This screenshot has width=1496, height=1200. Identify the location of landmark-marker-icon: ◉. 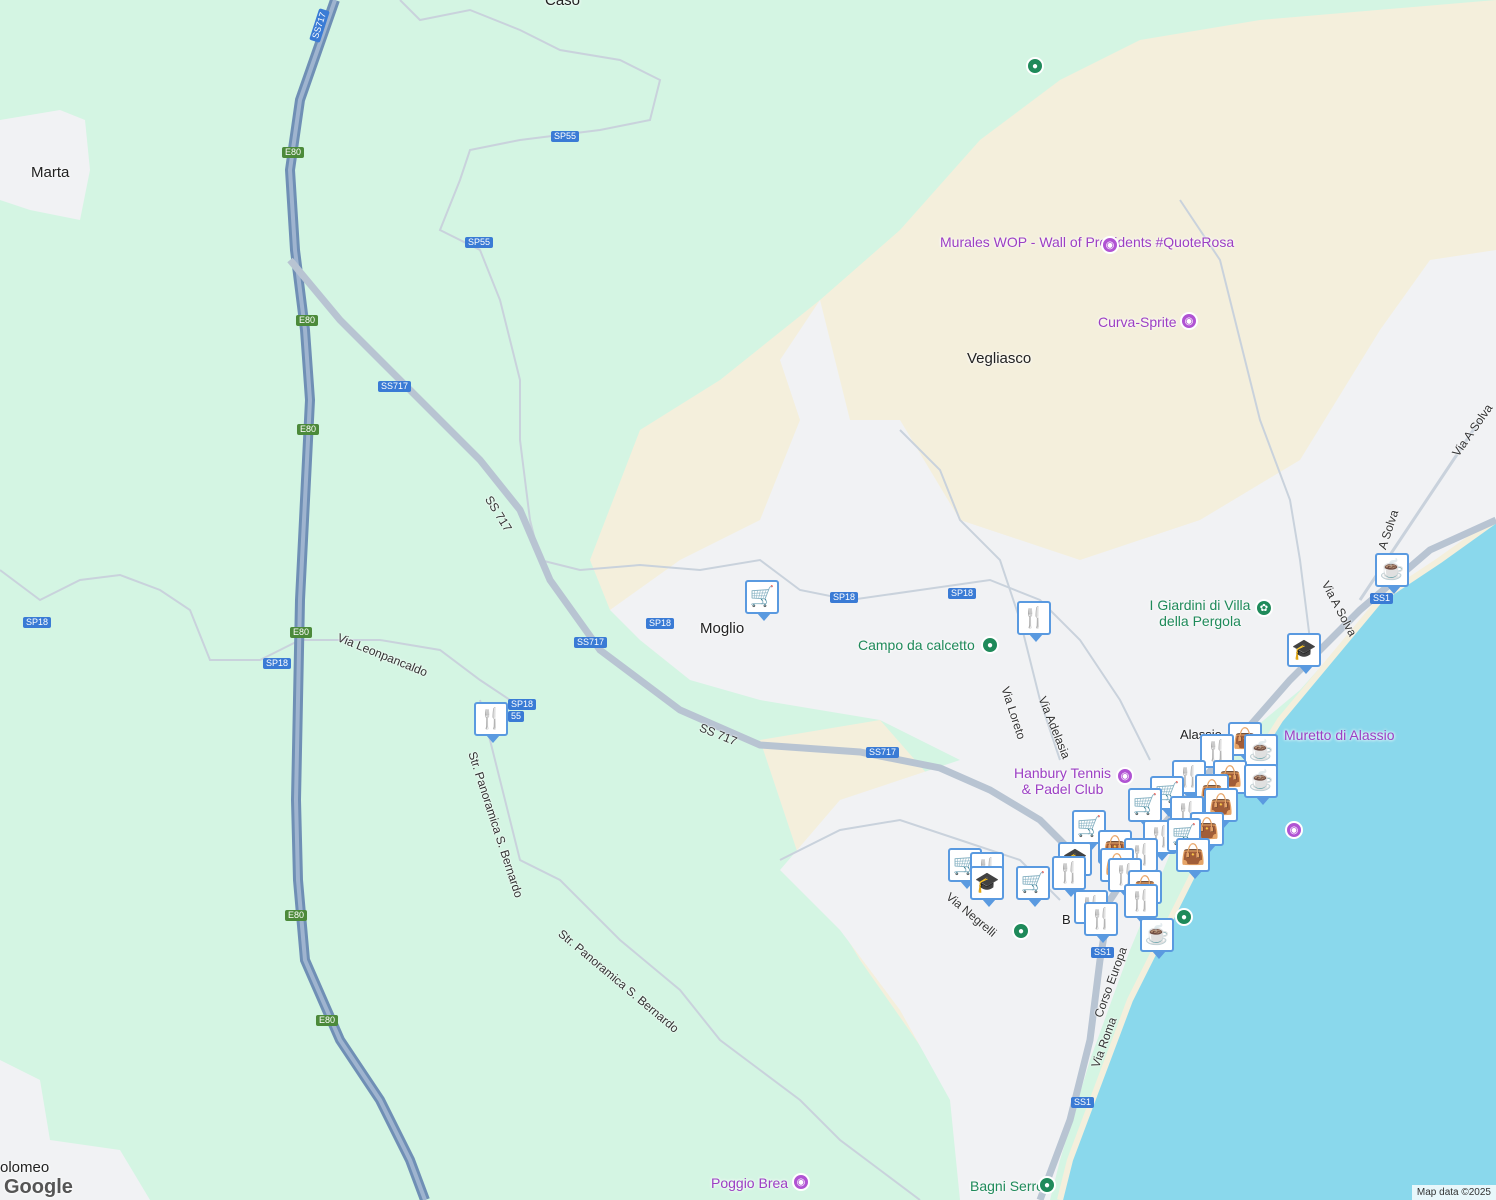
(1125, 776).